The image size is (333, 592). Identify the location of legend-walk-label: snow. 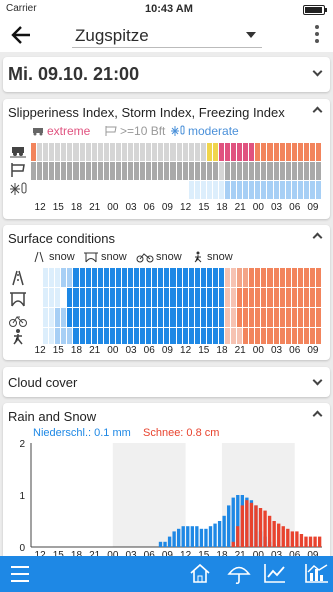
(220, 257).